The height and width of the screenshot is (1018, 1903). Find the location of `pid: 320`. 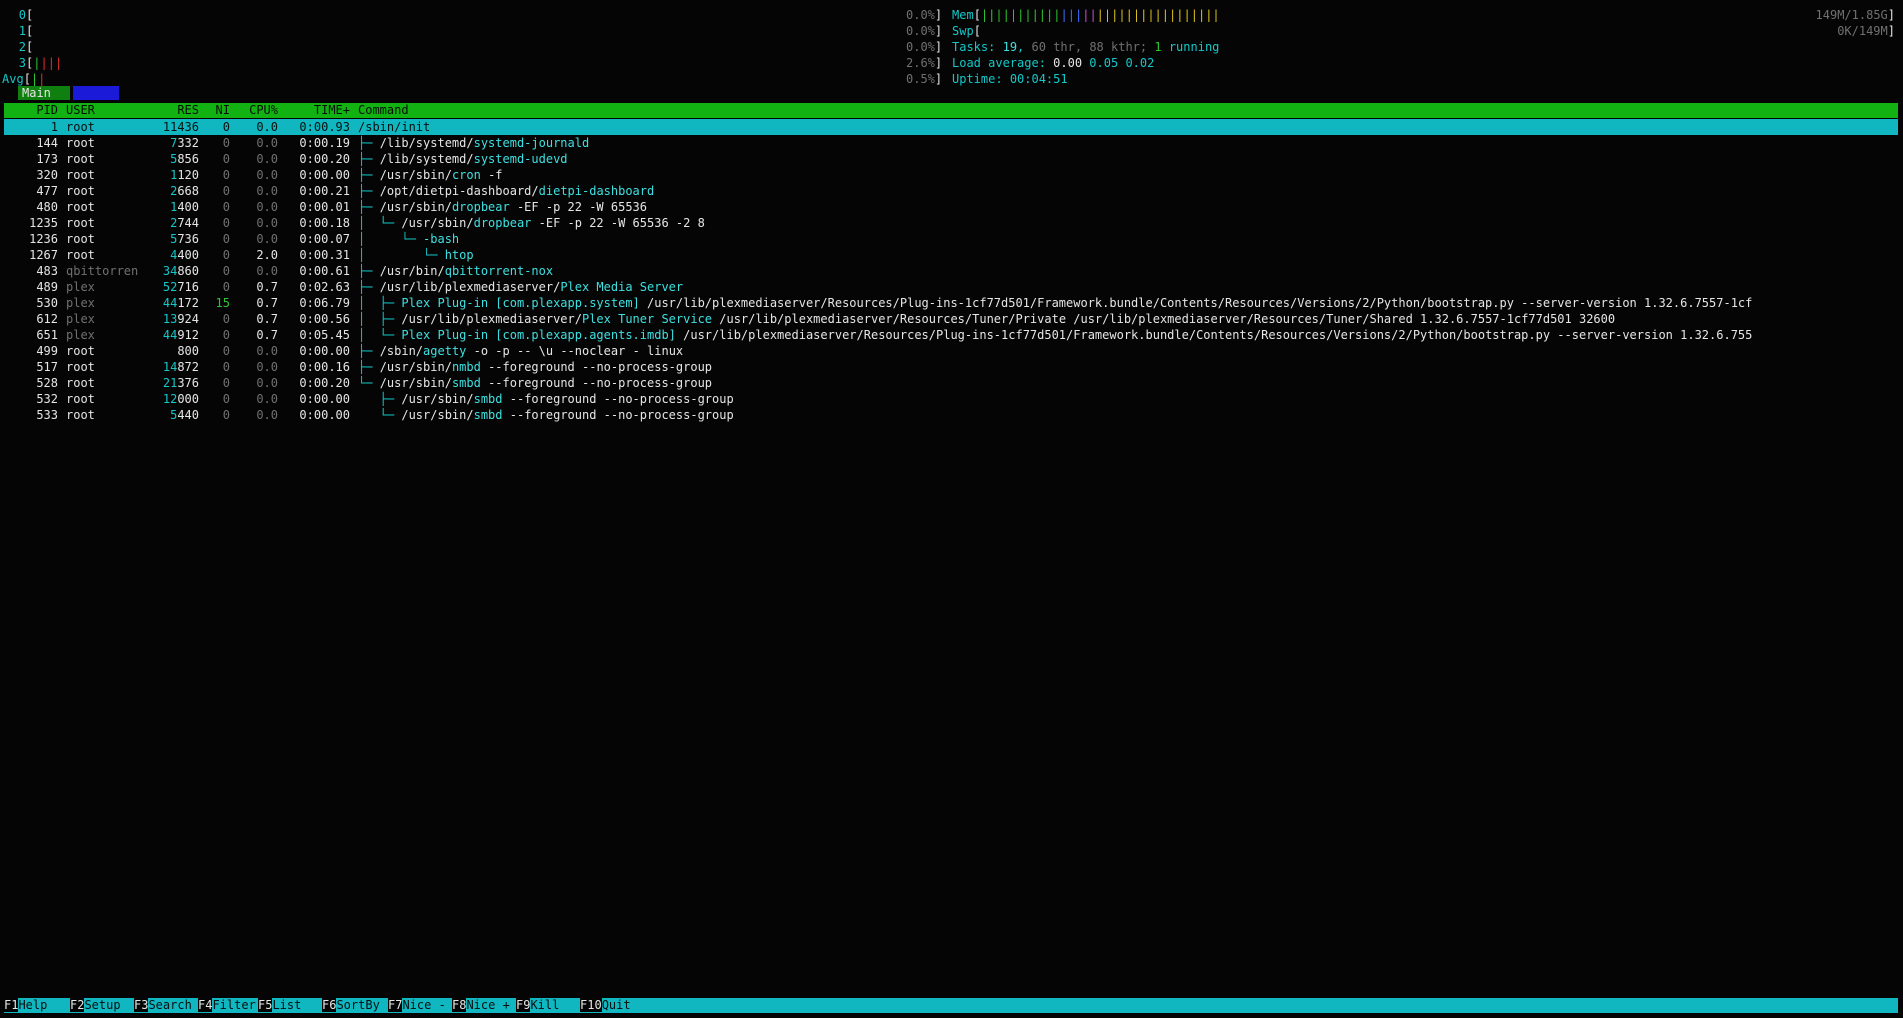

pid: 320 is located at coordinates (47, 175).